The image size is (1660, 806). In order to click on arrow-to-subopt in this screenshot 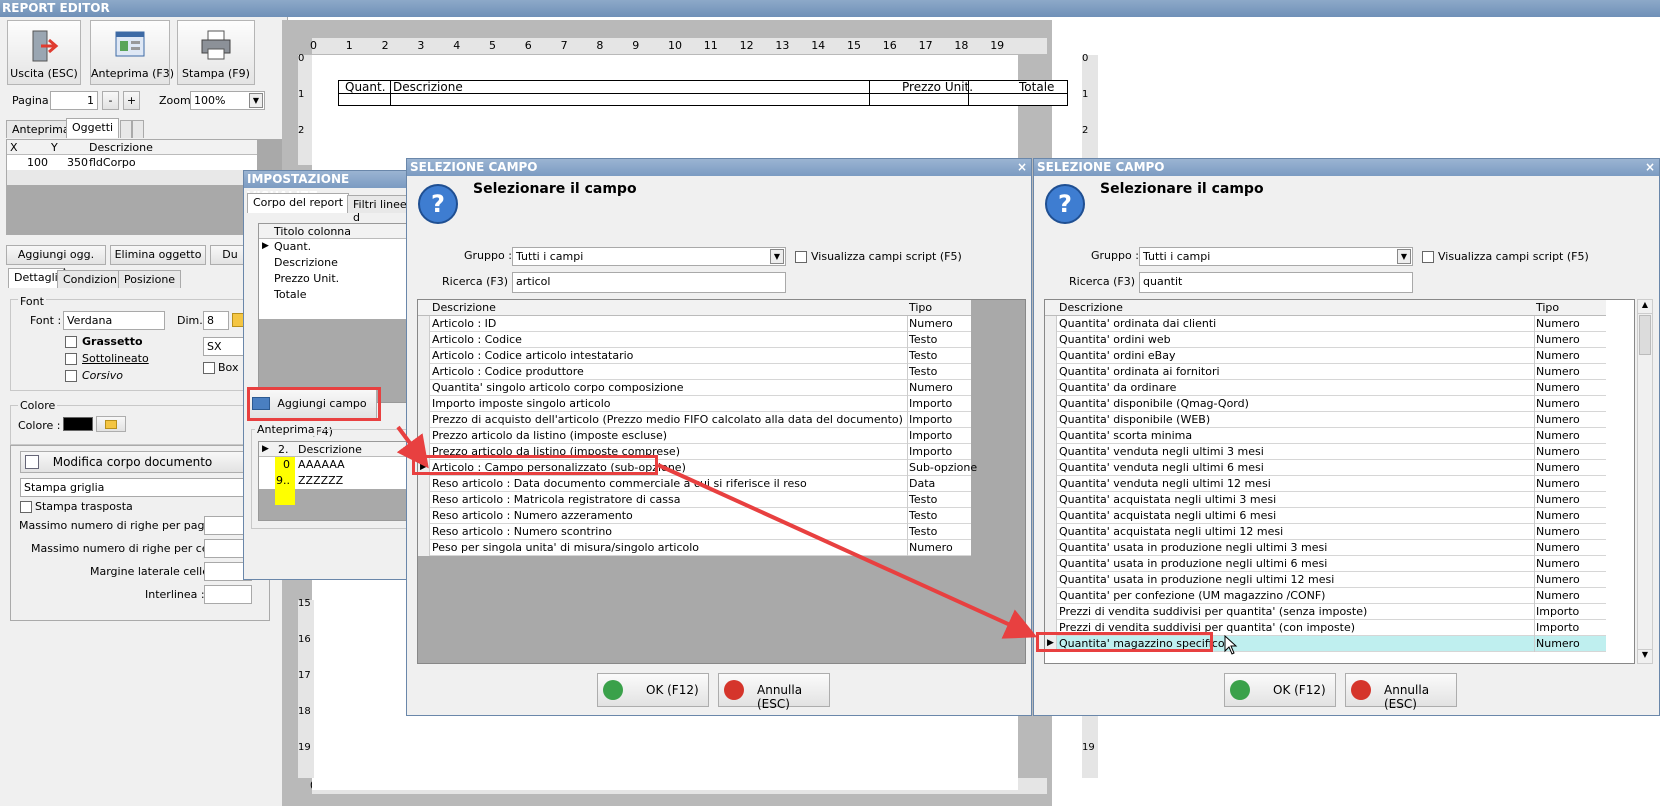, I will do `click(412, 447)`.